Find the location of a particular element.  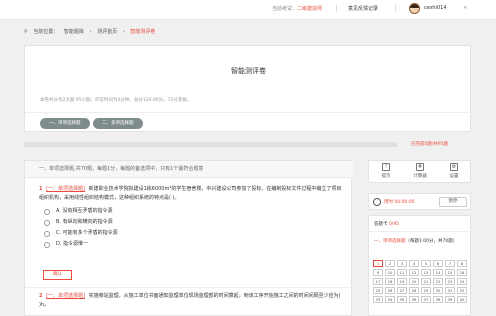

option-c: C. 可能有多个矛盾的指令源 is located at coordinates (194, 233).